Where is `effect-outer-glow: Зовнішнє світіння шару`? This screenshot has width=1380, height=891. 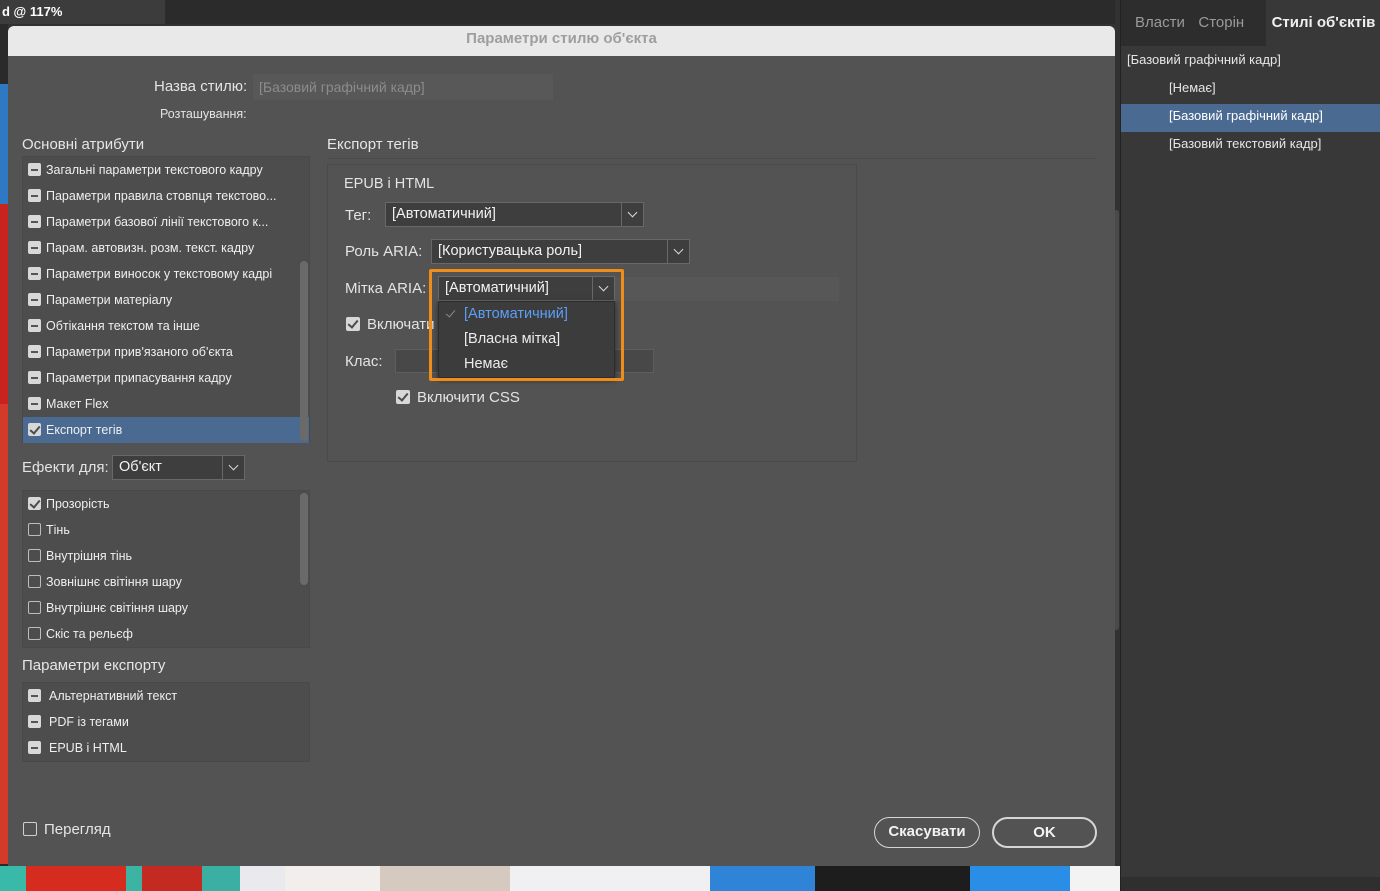 effect-outer-glow: Зовнішнє світіння шару is located at coordinates (166, 582).